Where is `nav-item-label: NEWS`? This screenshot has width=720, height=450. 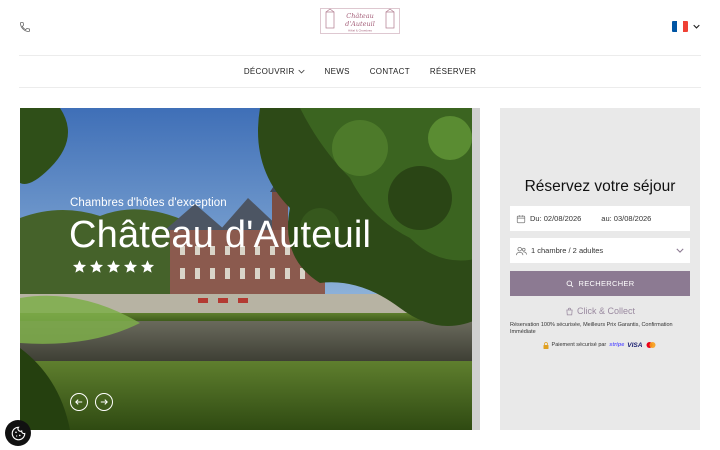
nav-item-label: NEWS is located at coordinates (337, 71).